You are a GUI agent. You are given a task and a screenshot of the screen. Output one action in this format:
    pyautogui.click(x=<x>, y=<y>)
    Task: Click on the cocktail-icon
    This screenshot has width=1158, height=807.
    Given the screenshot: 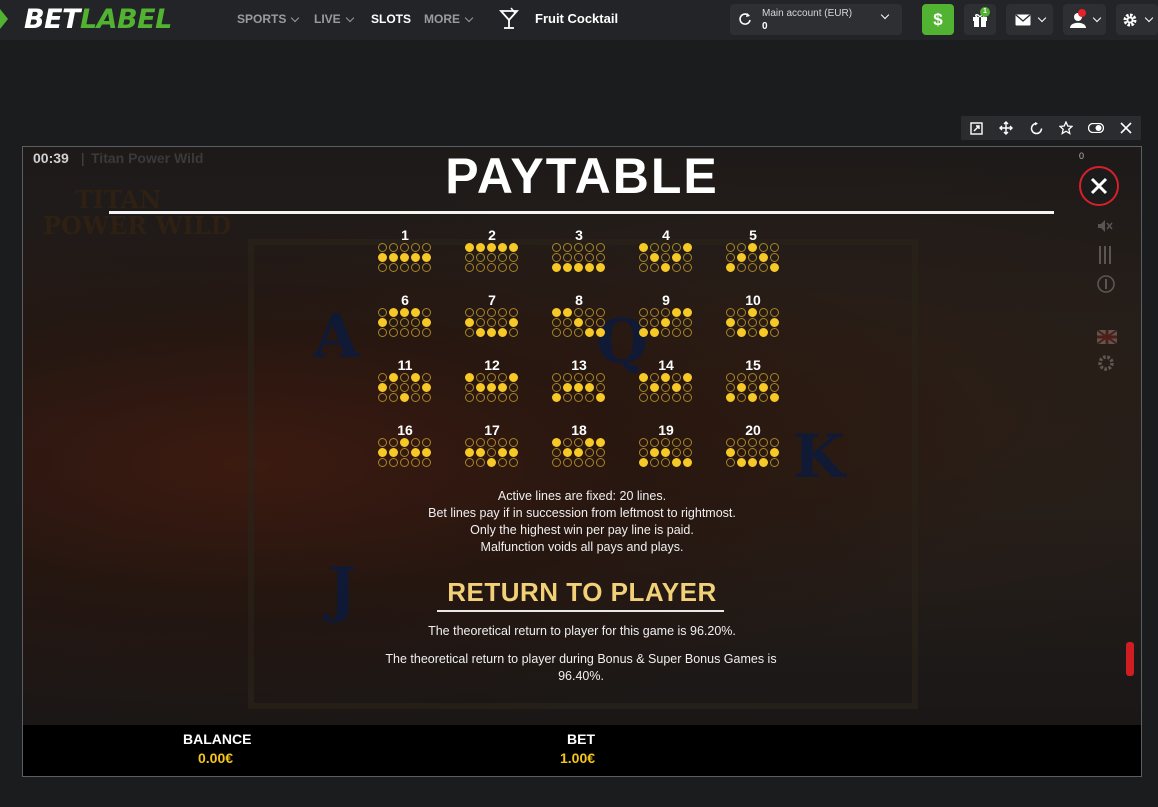 What is the action you would take?
    pyautogui.click(x=509, y=19)
    